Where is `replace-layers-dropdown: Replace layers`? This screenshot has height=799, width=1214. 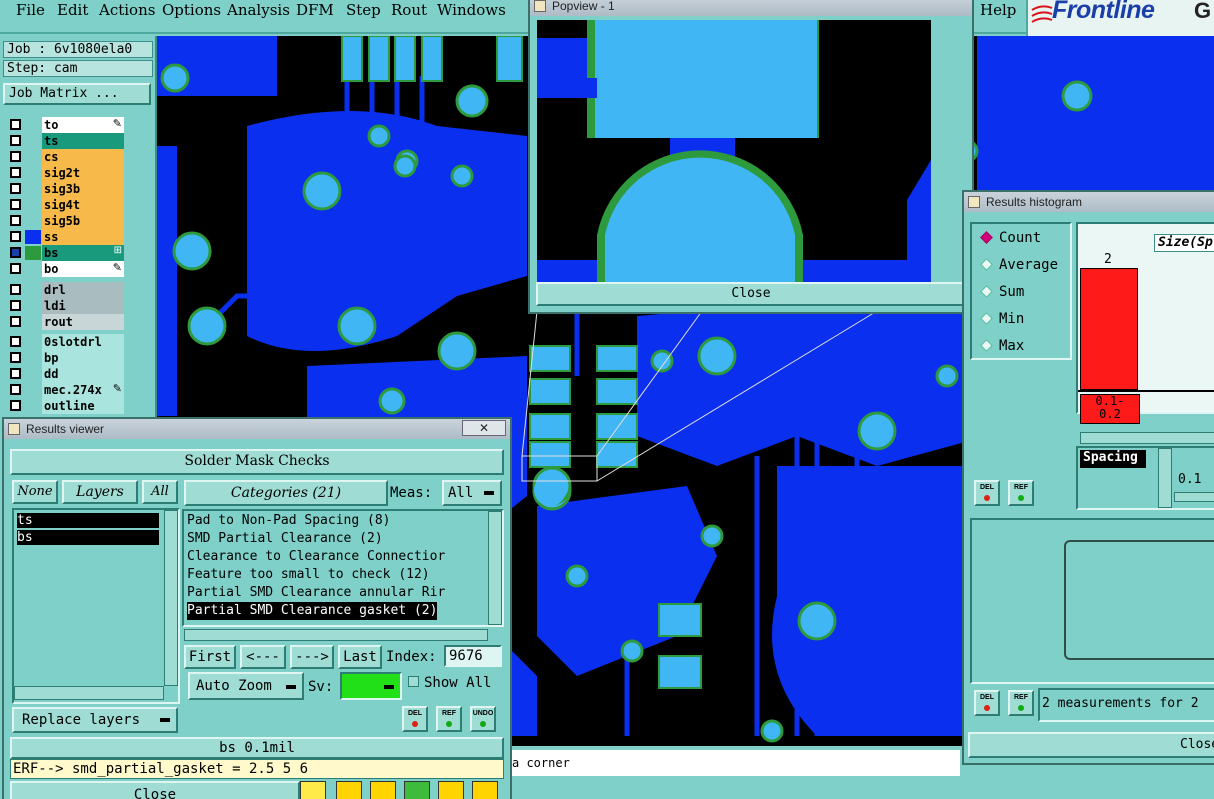
replace-layers-dropdown: Replace layers is located at coordinates (95, 720).